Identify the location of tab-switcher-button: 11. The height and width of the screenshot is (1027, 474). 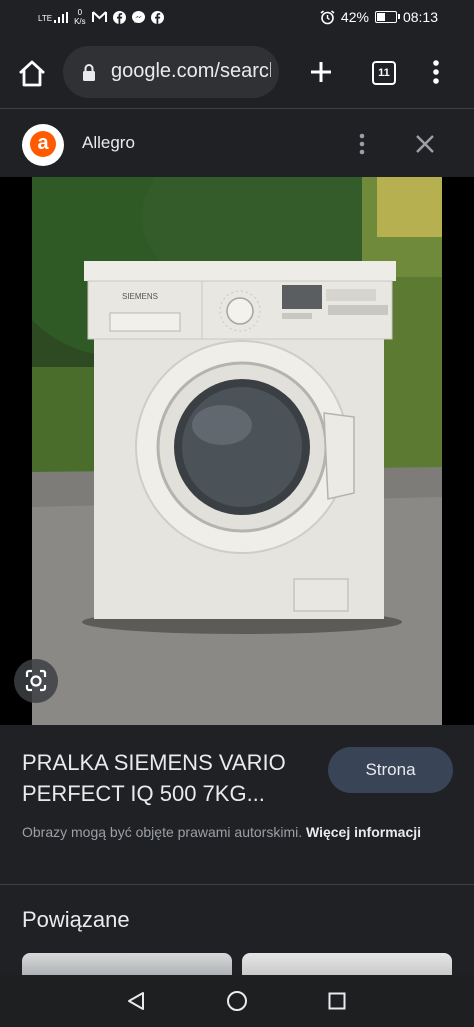
(384, 73).